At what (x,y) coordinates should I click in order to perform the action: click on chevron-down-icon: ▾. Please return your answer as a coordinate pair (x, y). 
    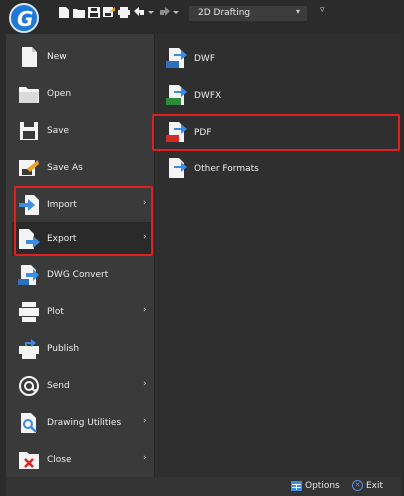
    Looking at the image, I should click on (298, 11).